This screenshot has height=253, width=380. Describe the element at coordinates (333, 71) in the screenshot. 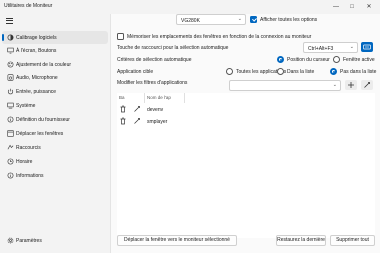

I see `target-not-in-list-radio` at that location.